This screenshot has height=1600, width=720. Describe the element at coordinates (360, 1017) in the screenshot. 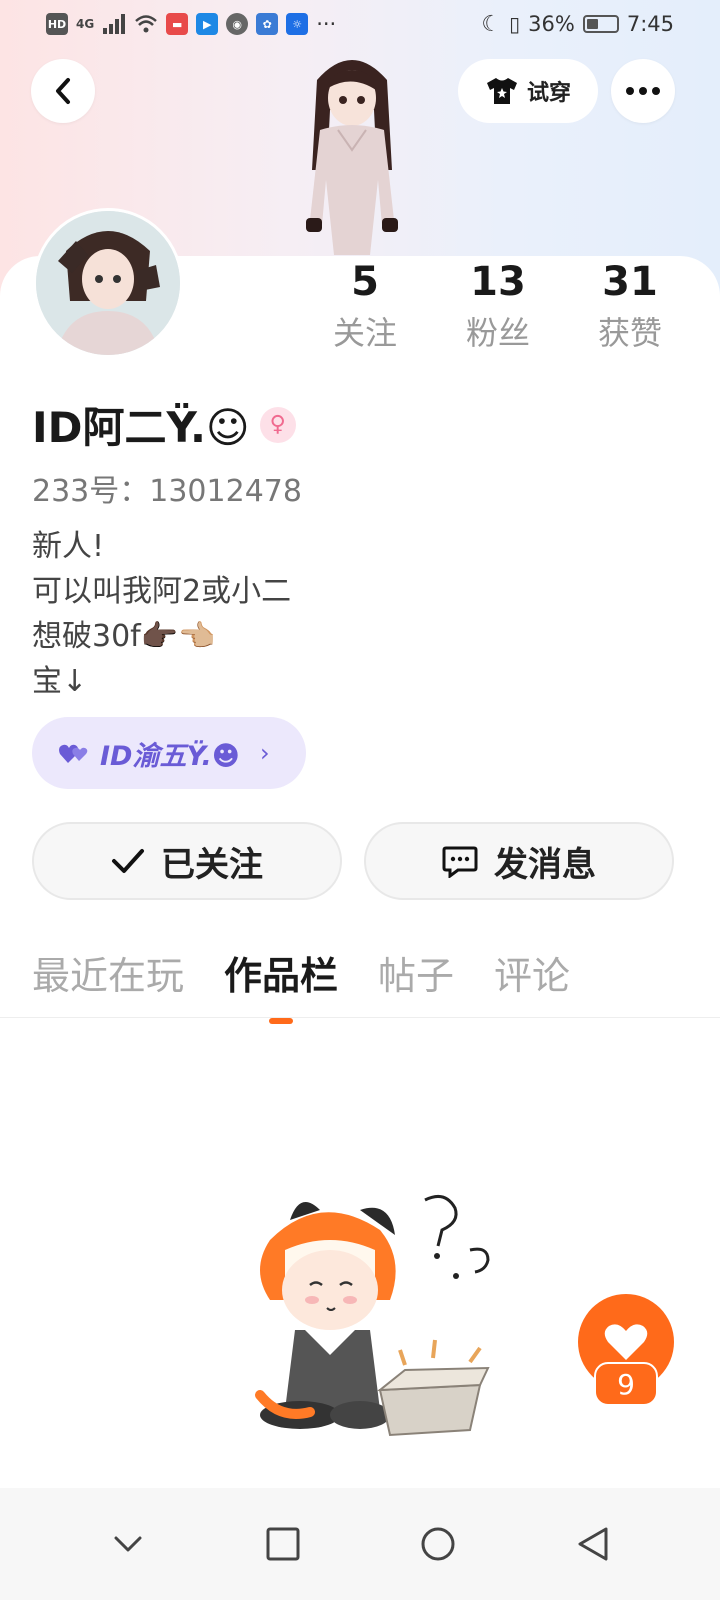

I see `tabs-divider` at that location.